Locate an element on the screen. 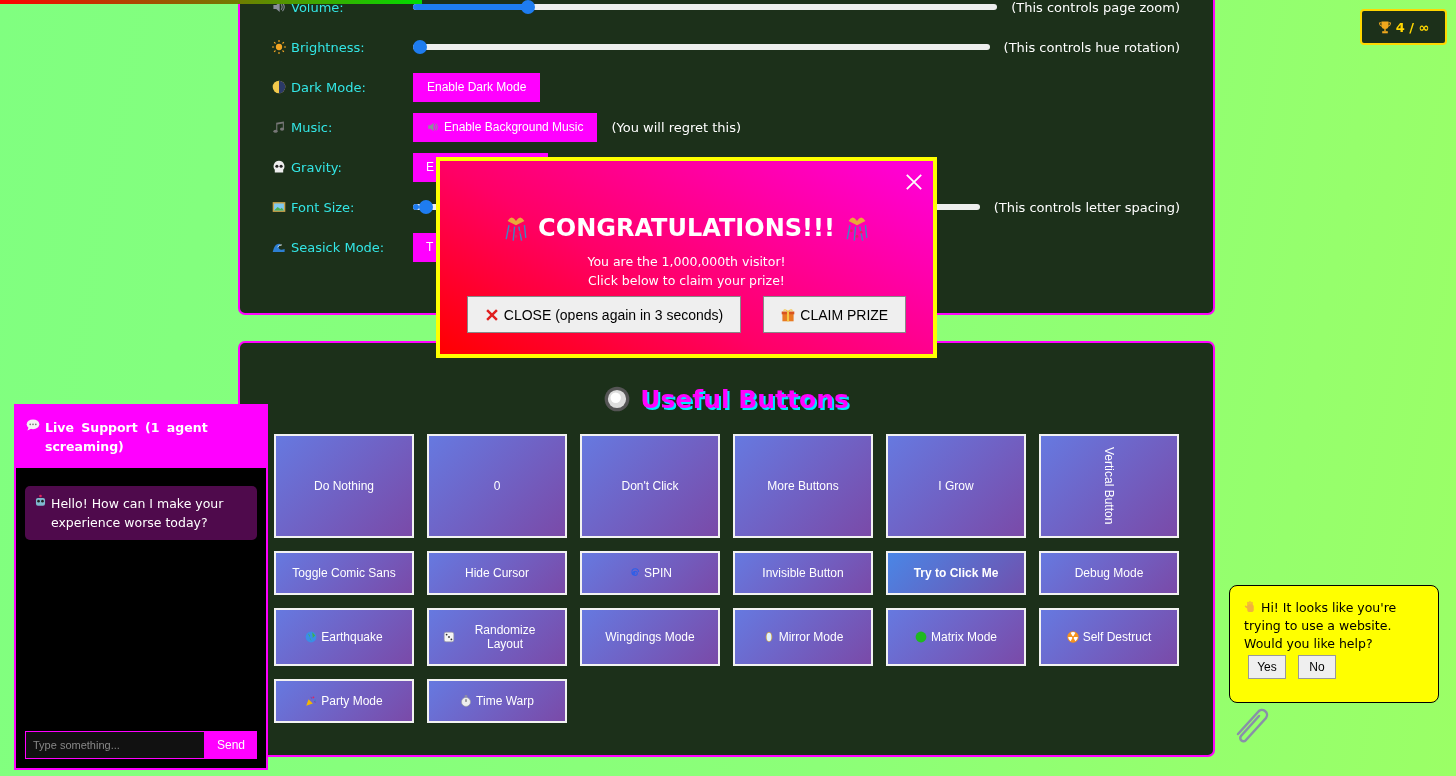  help-button: No is located at coordinates (1317, 667).